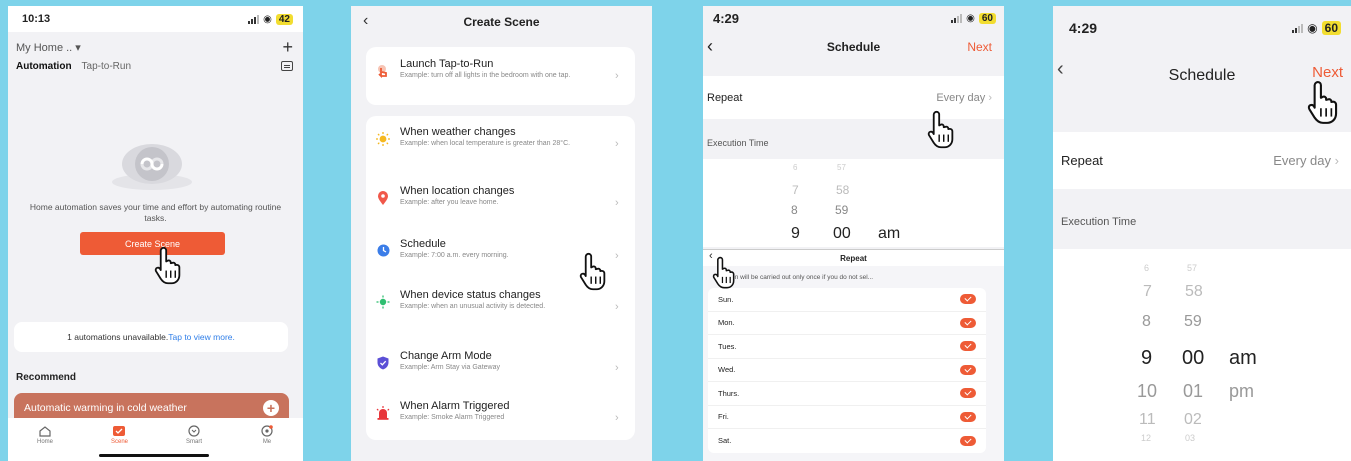 This screenshot has height=461, width=1351. Describe the element at coordinates (847, 300) in the screenshot. I see `day-row-sunday: Sun.` at that location.